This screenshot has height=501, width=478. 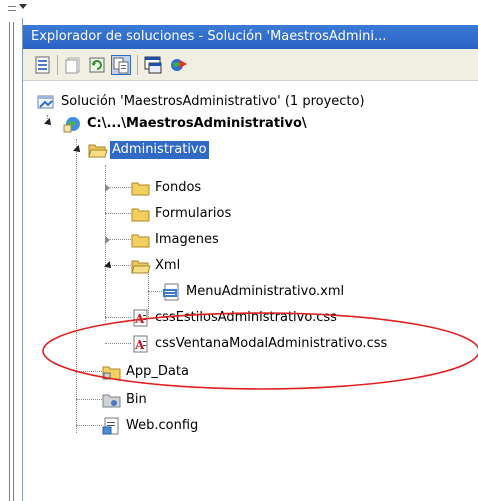 I want to click on app-data-folder-icon, so click(x=111, y=372).